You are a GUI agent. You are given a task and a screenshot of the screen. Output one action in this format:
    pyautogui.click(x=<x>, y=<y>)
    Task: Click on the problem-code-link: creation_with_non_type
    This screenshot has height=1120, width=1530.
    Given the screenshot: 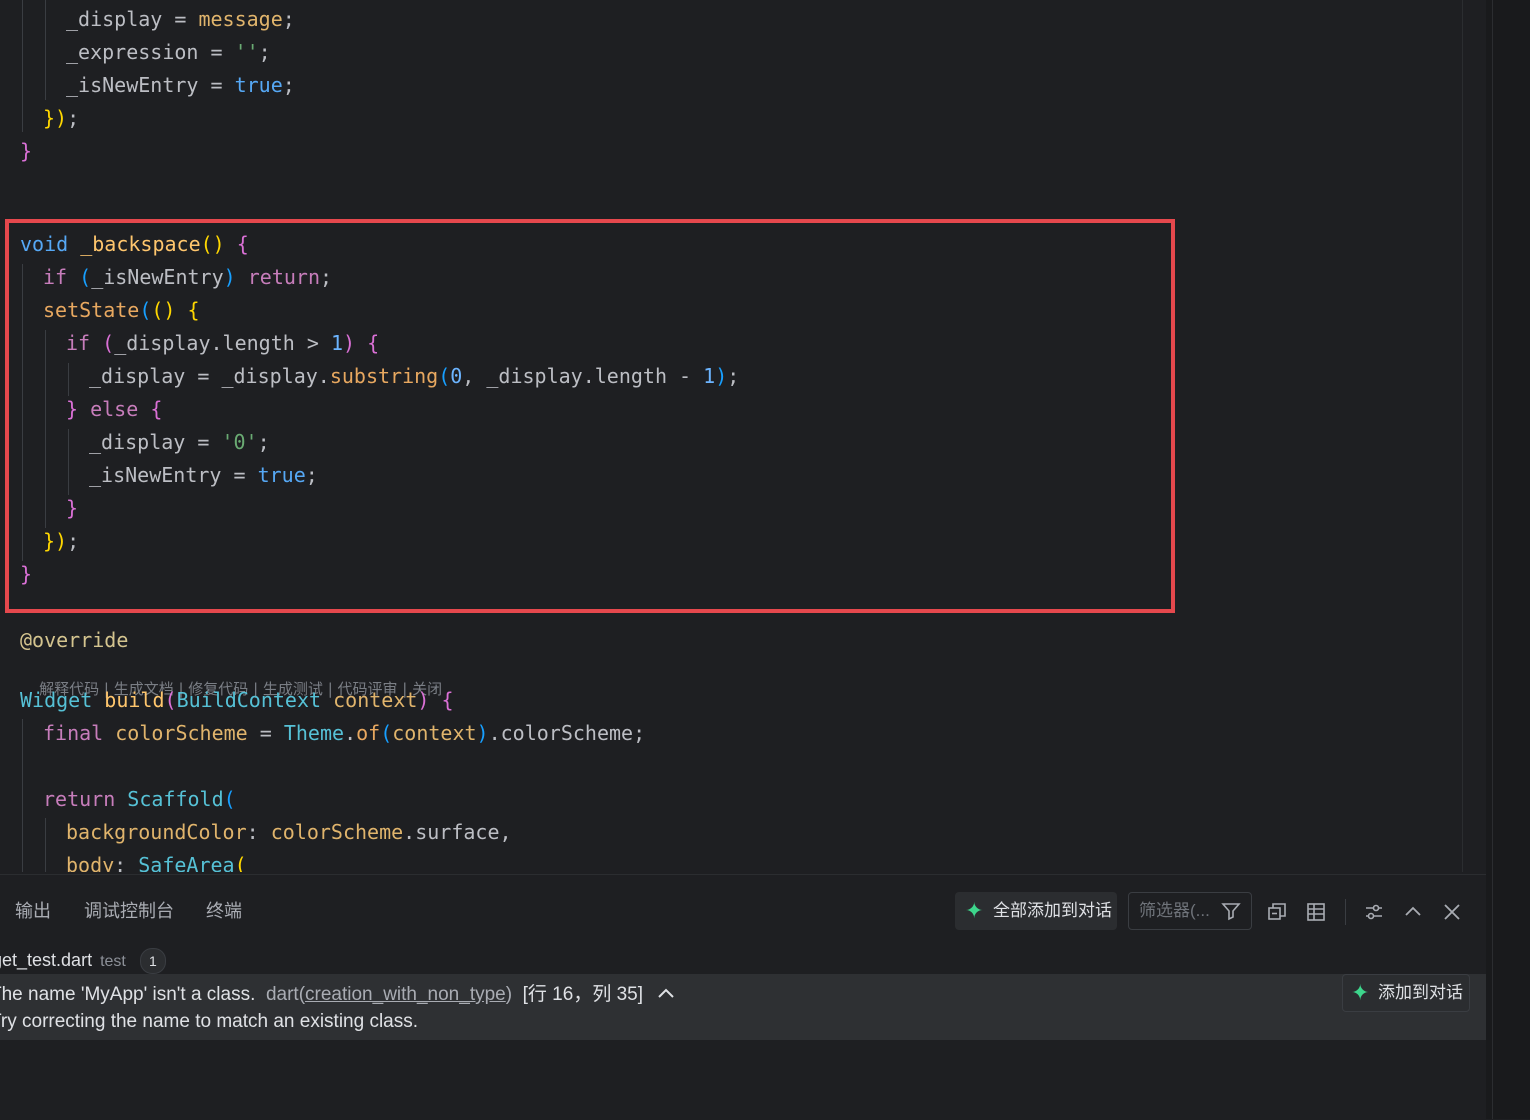 What is the action you would take?
    pyautogui.click(x=405, y=994)
    